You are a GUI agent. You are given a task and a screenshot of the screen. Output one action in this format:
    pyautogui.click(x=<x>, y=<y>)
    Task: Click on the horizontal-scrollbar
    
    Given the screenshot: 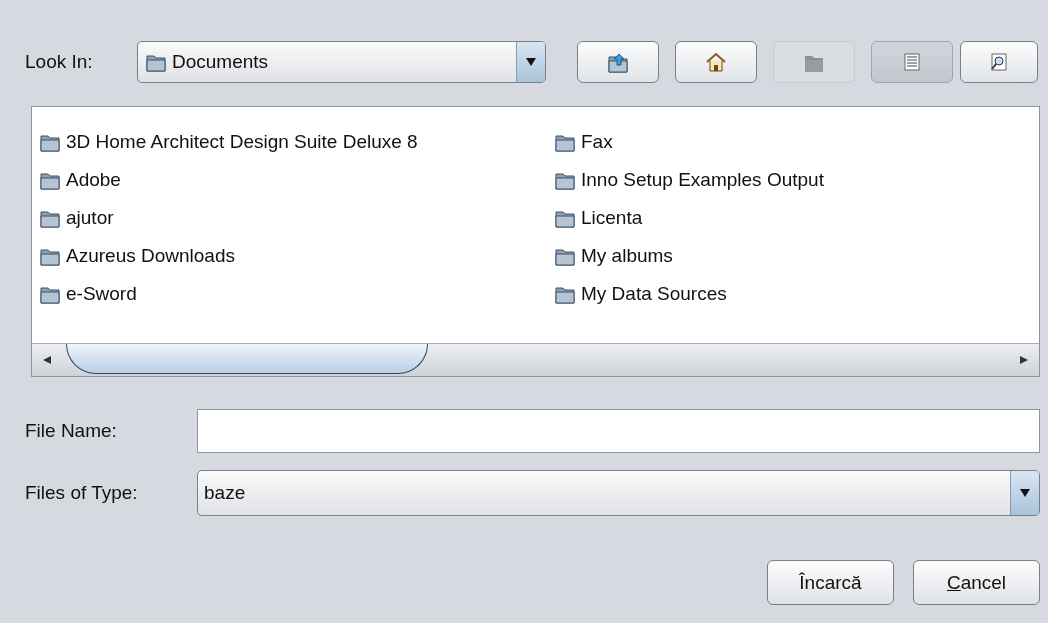 What is the action you would take?
    pyautogui.click(x=535, y=359)
    